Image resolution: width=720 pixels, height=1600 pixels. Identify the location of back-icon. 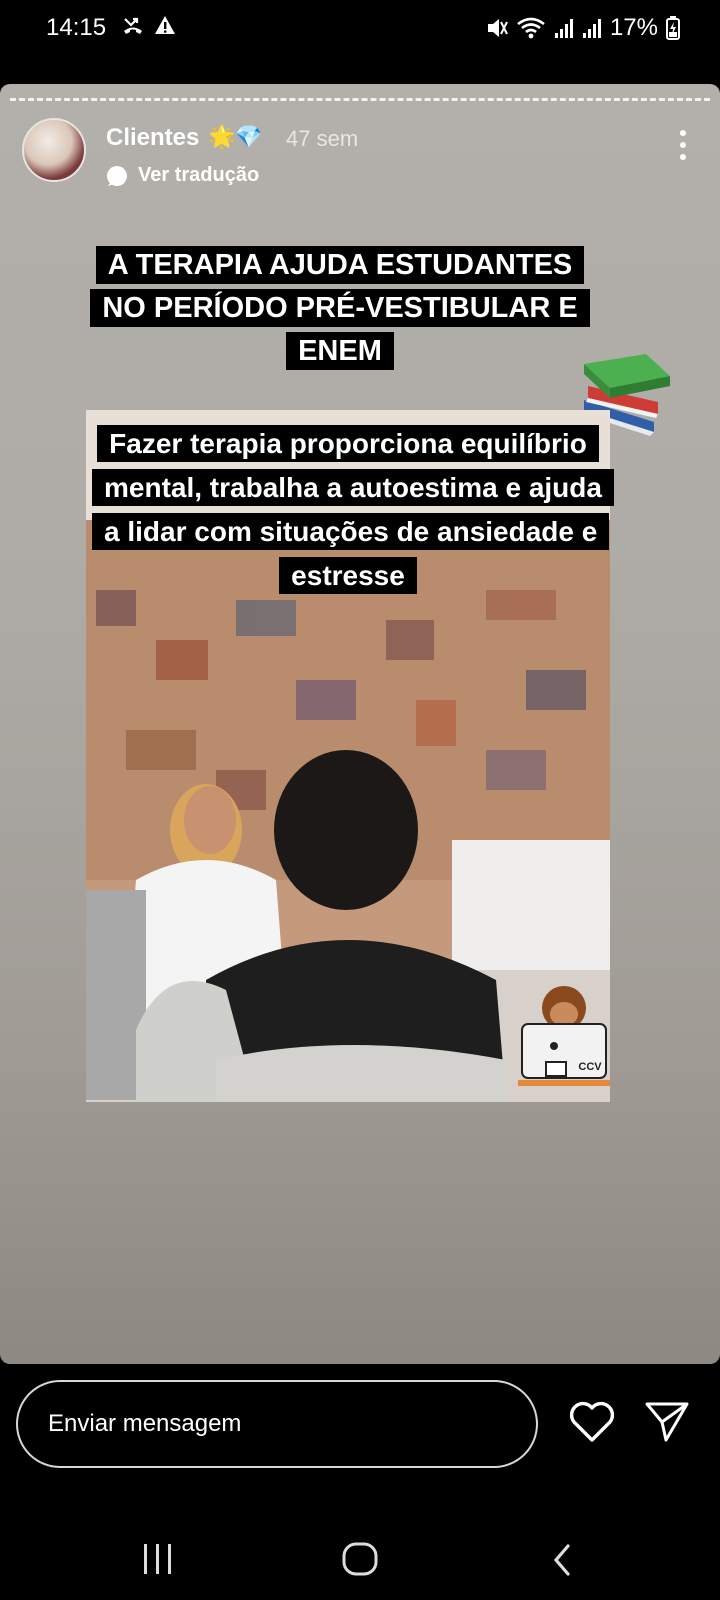
(562, 1560).